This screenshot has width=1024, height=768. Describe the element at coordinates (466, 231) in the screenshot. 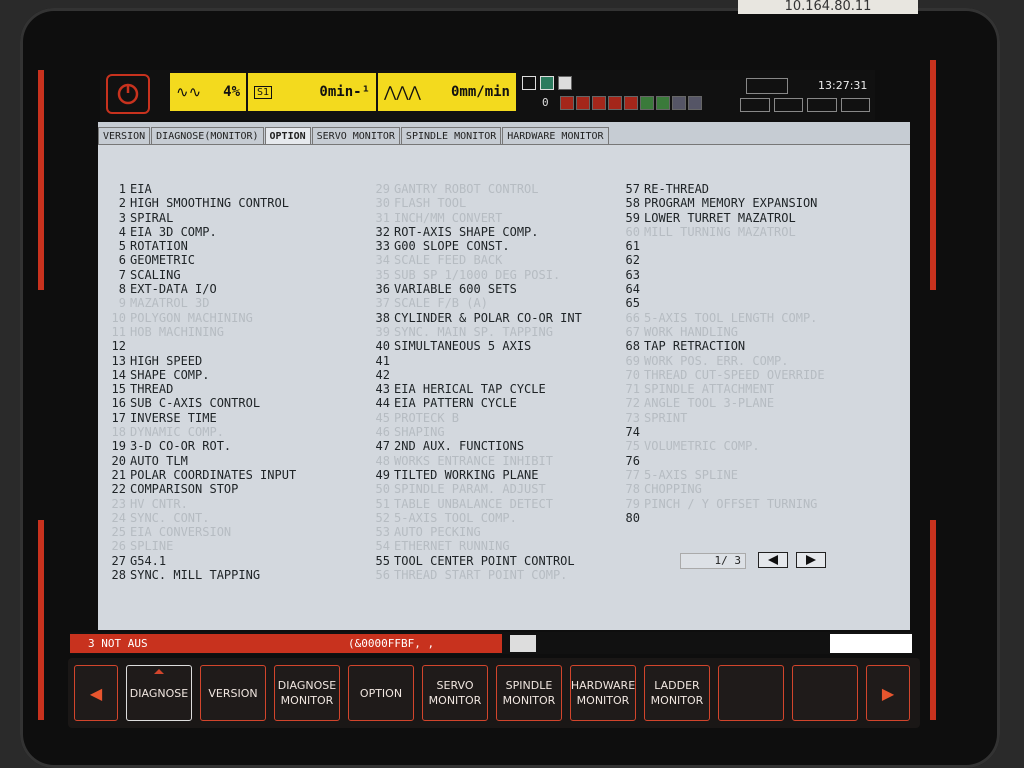

I see `option-label: ROT-AXIS SHAPE COMP.` at that location.